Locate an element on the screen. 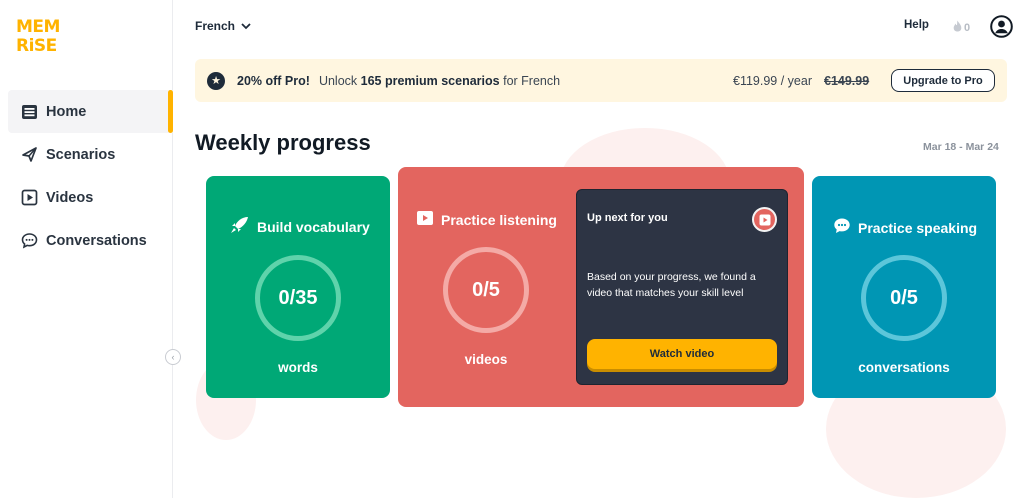 The width and height of the screenshot is (1024, 498). watch-video-button: Watch video is located at coordinates (682, 354).